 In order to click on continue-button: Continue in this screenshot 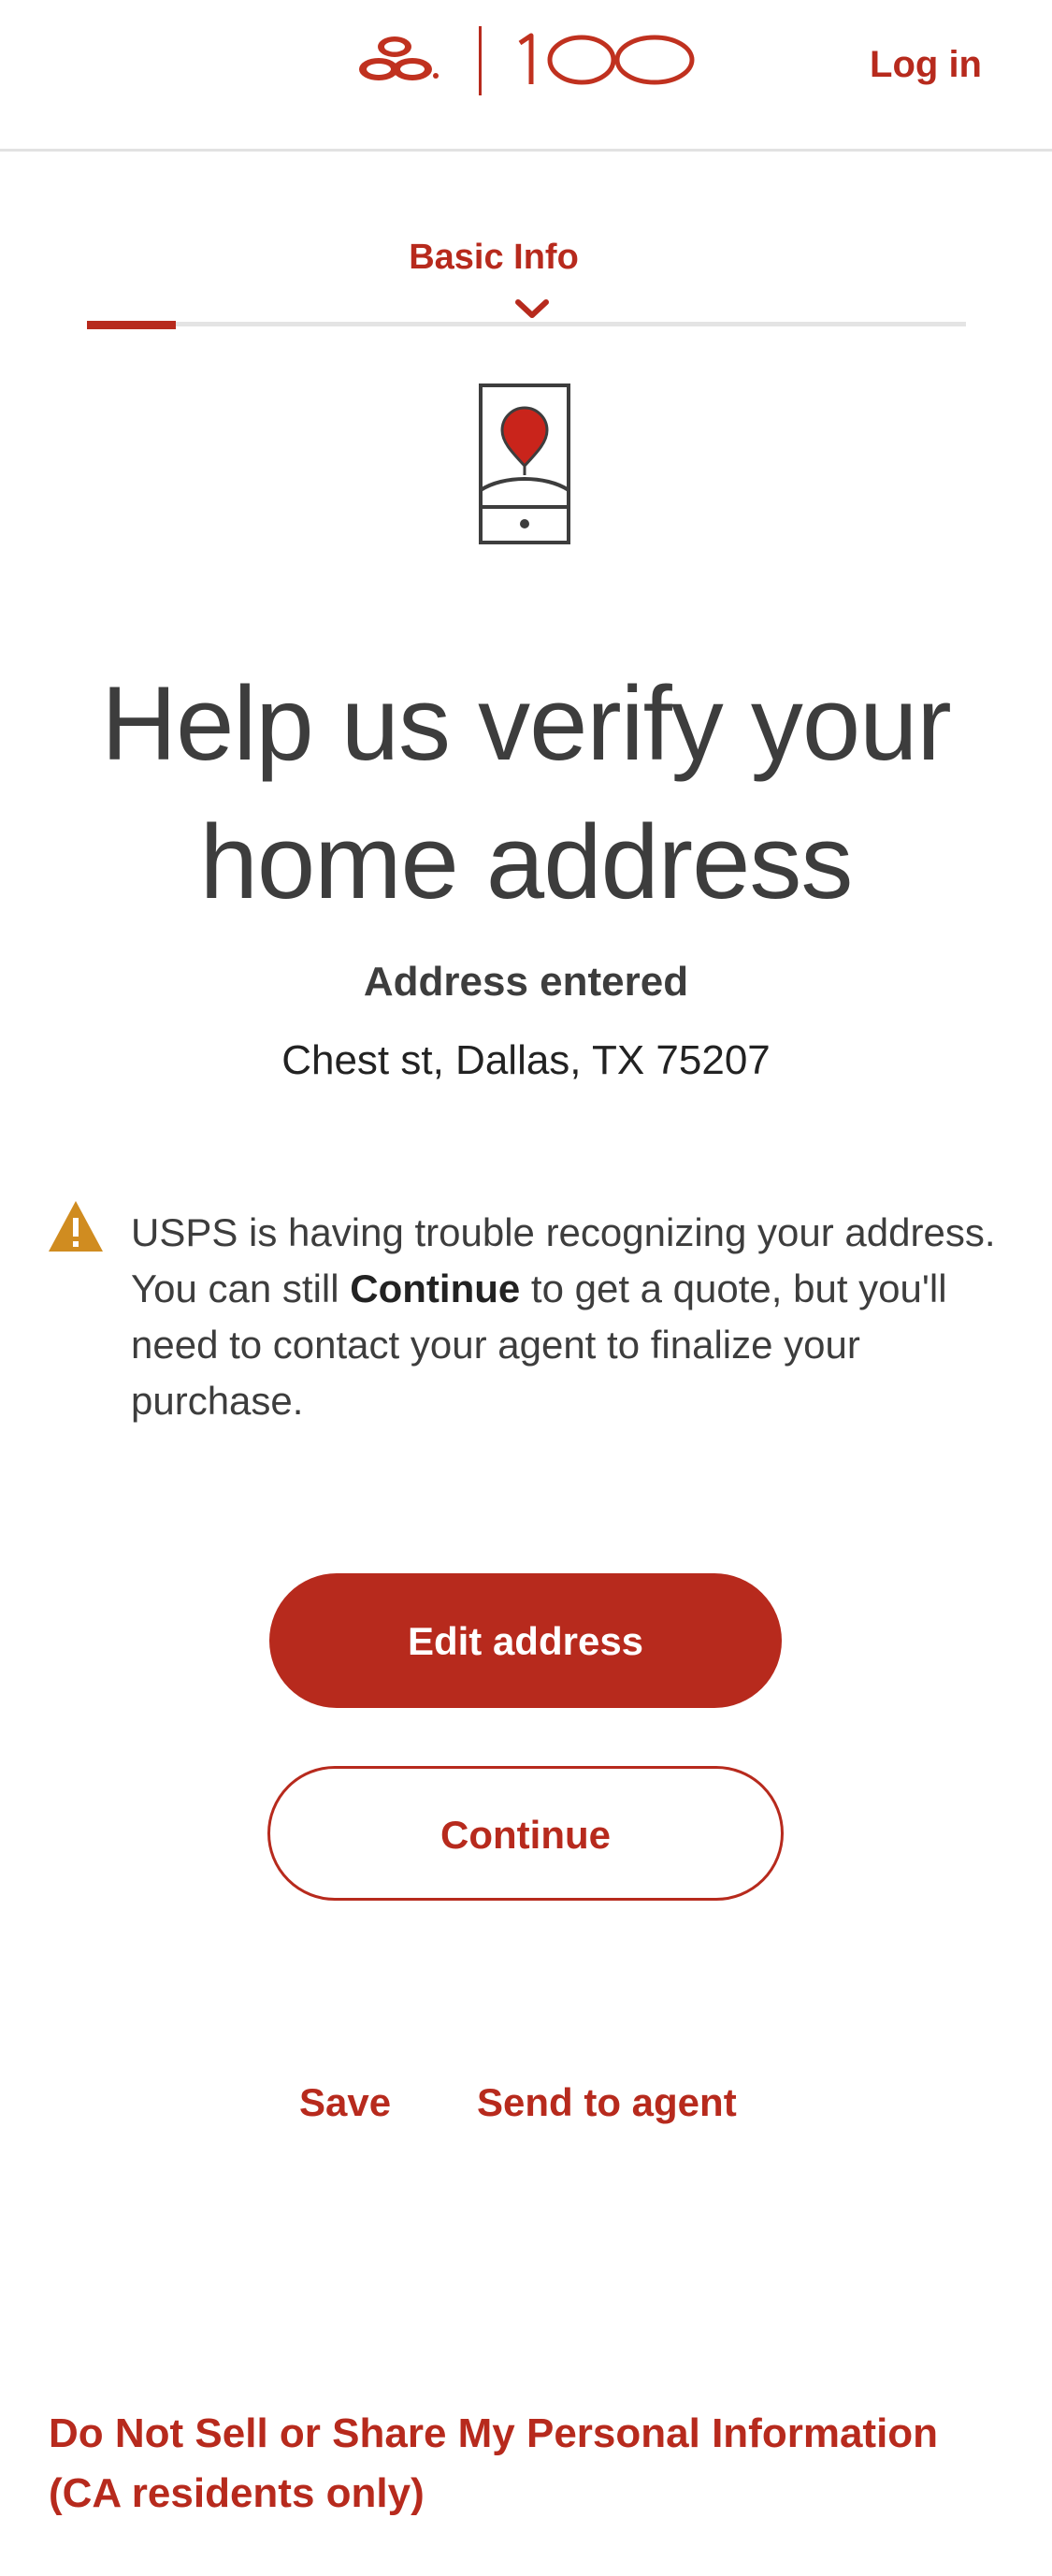, I will do `click(525, 1833)`.